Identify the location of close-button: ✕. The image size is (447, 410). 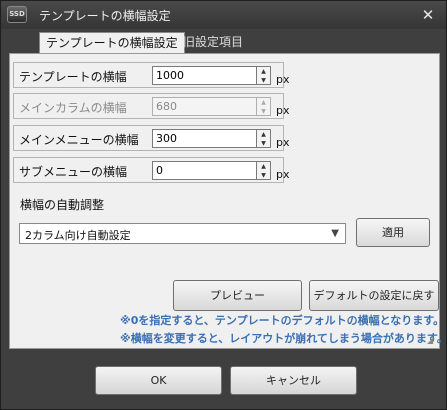
(428, 15).